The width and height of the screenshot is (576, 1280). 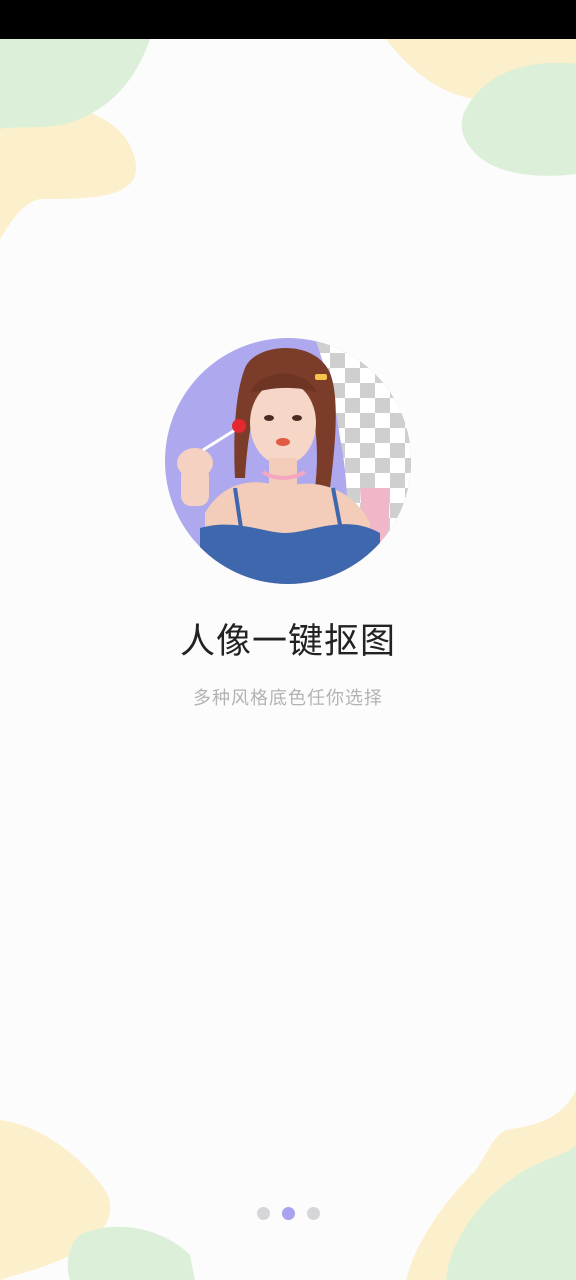 I want to click on decor-blob-bottom-right, so click(x=481, y=1185).